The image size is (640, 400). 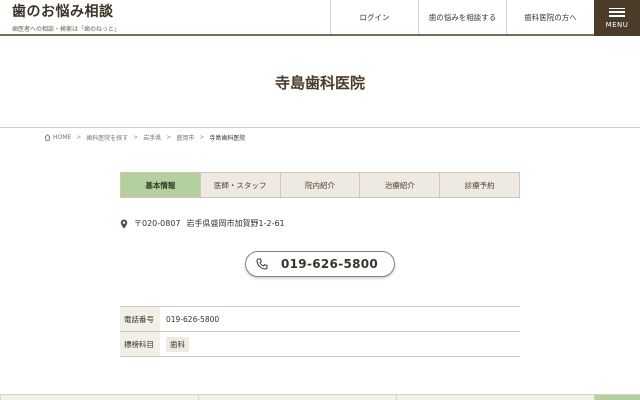 I want to click on phone-label: 電話番号, so click(x=140, y=319).